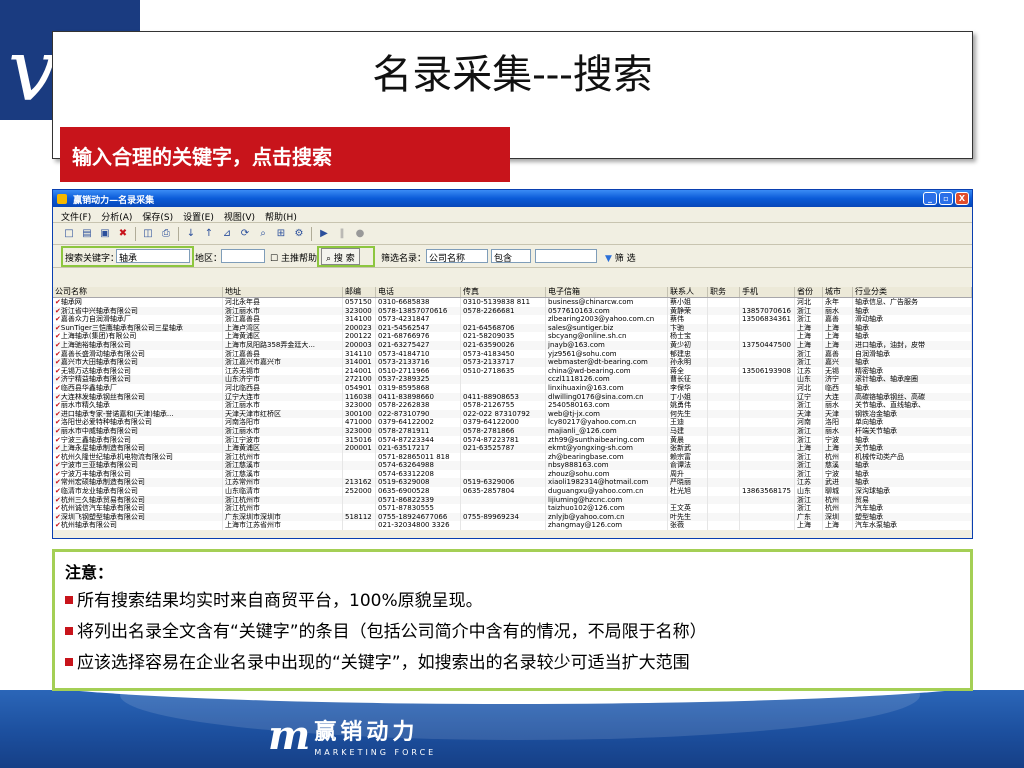 The height and width of the screenshot is (768, 1024). What do you see at coordinates (95, 439) in the screenshot?
I see `company-name: 宁波三鑫轴承有限公司` at bounding box center [95, 439].